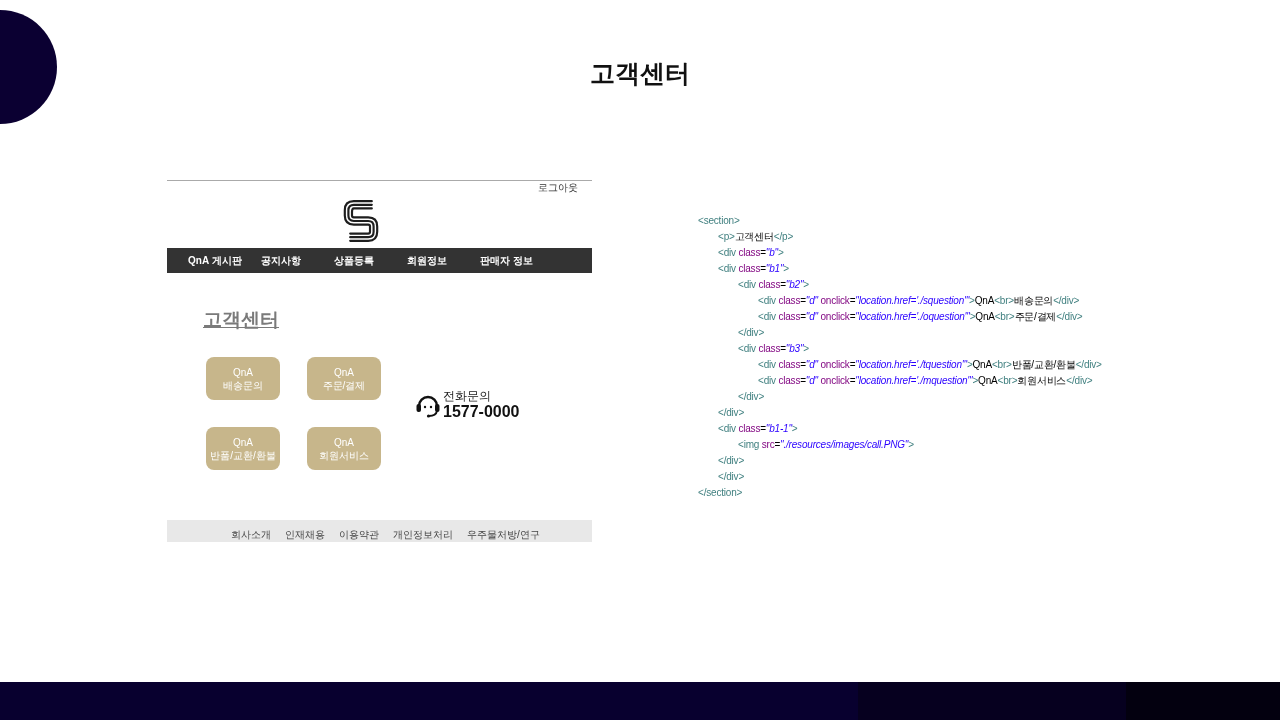 Image resolution: width=1280 pixels, height=720 pixels. What do you see at coordinates (360, 221) in the screenshot?
I see `logo-icon` at bounding box center [360, 221].